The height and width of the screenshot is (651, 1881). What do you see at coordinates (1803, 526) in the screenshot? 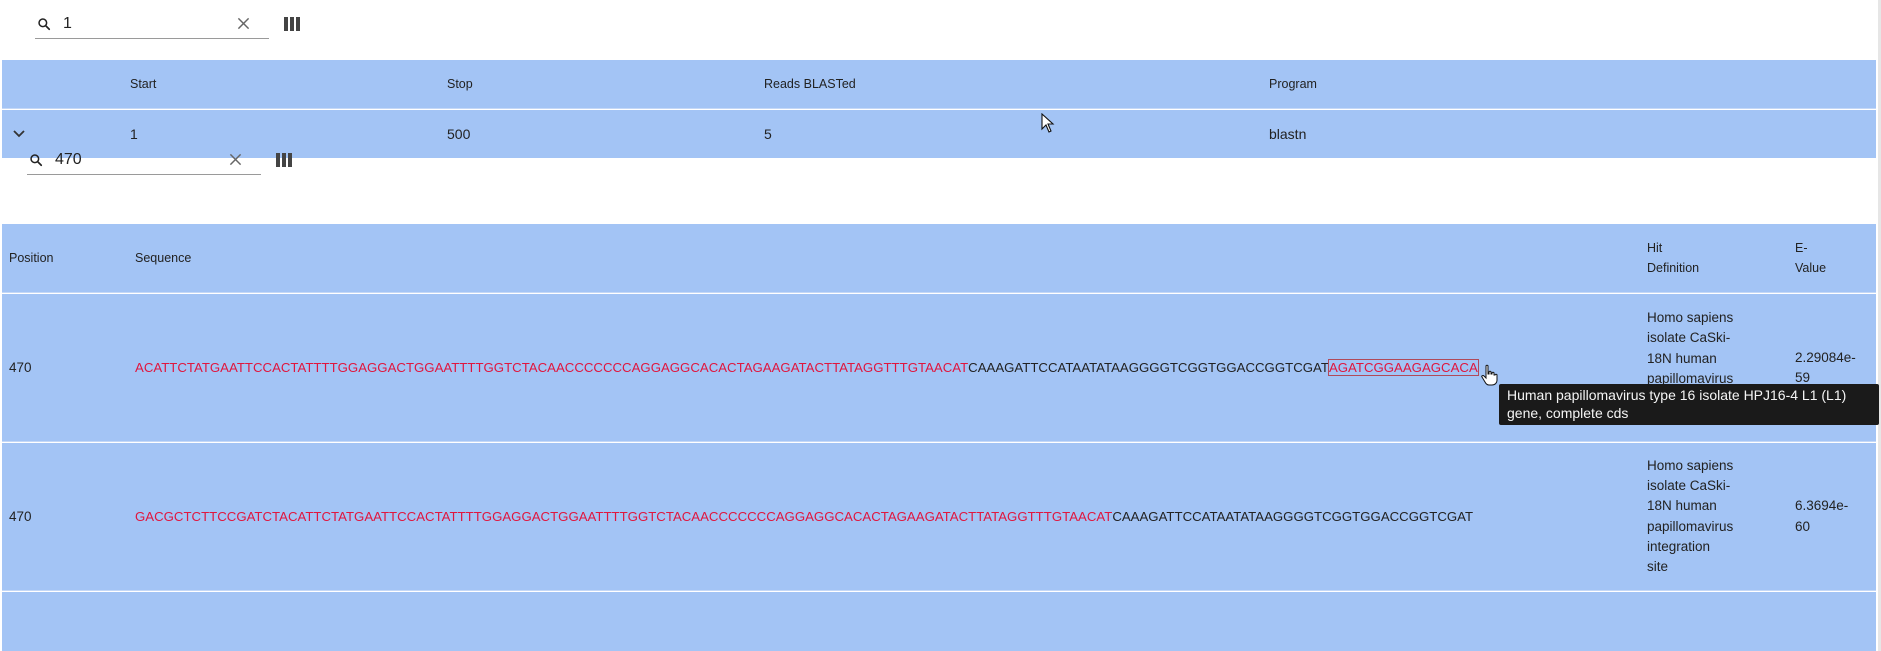
I see `e-value-line: 60` at bounding box center [1803, 526].